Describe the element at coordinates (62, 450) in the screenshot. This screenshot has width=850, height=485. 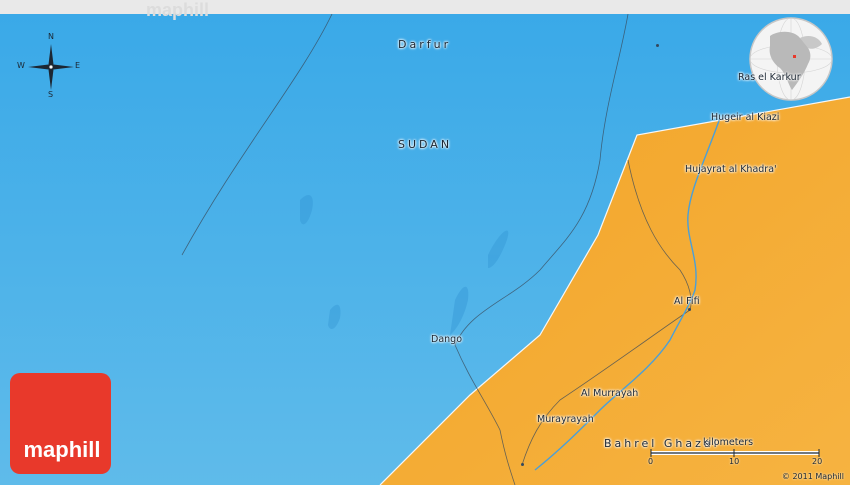
I see `maphill-logo-text: maphill` at that location.